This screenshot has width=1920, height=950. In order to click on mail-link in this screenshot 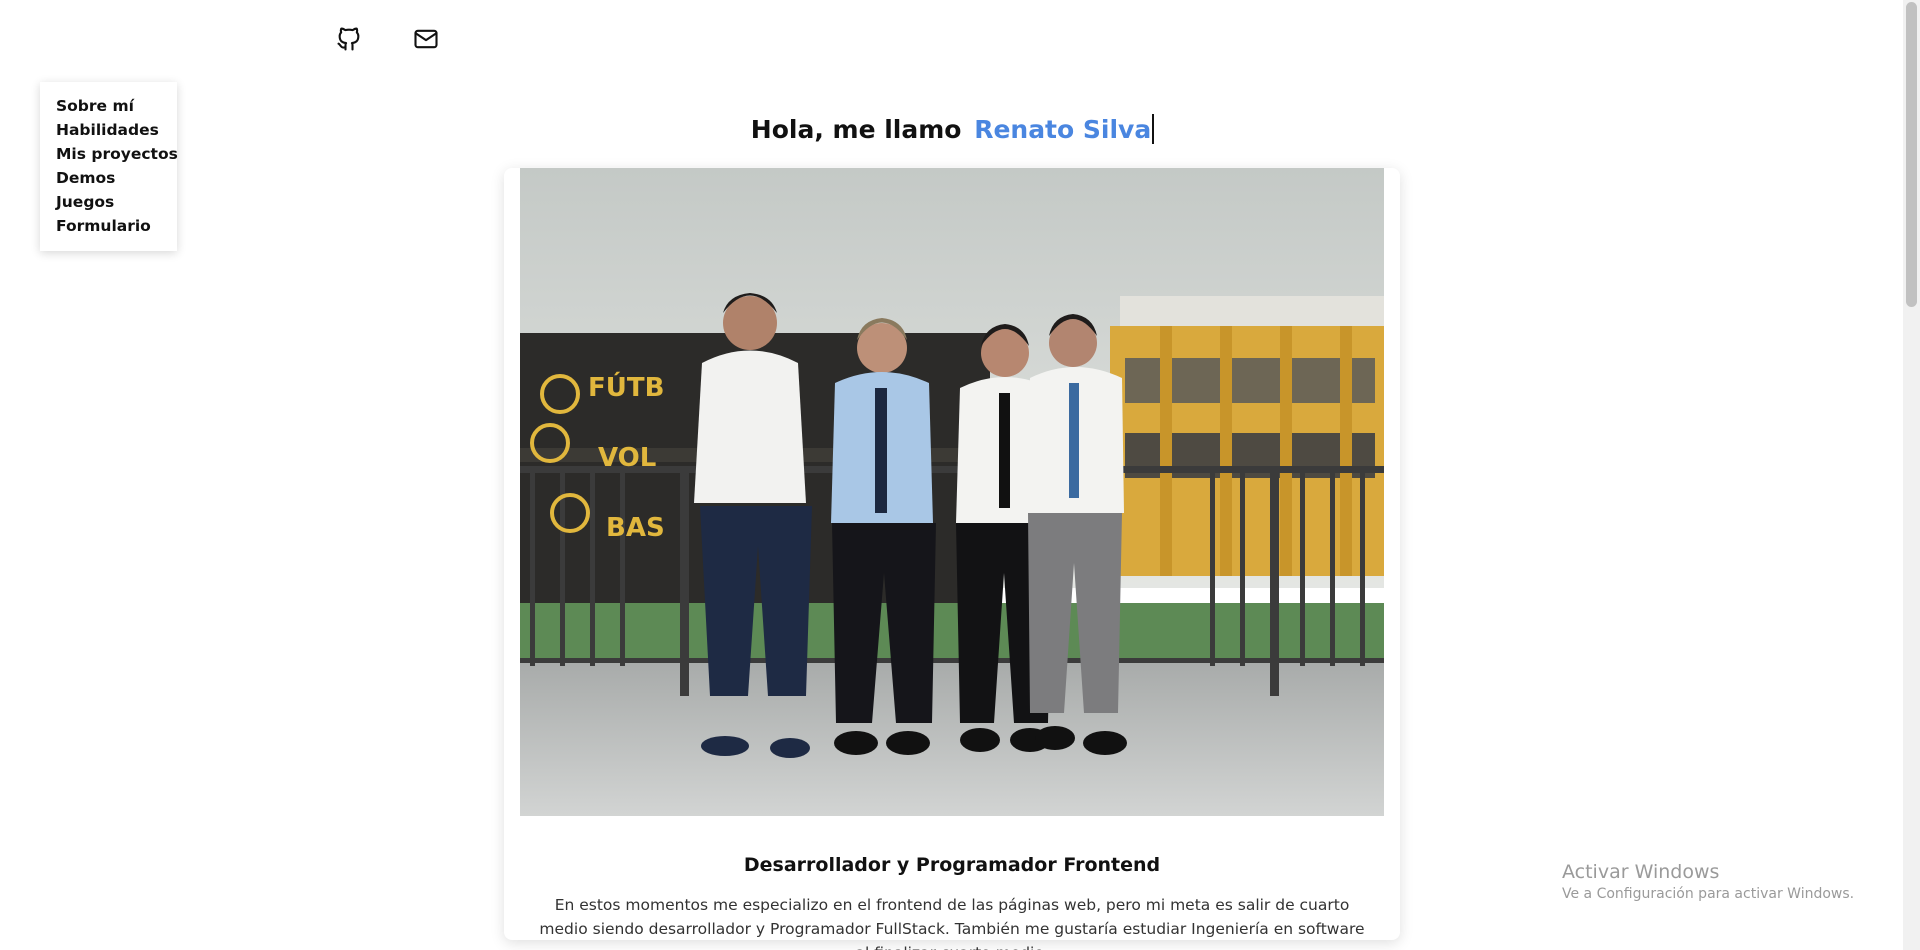, I will do `click(426, 39)`.